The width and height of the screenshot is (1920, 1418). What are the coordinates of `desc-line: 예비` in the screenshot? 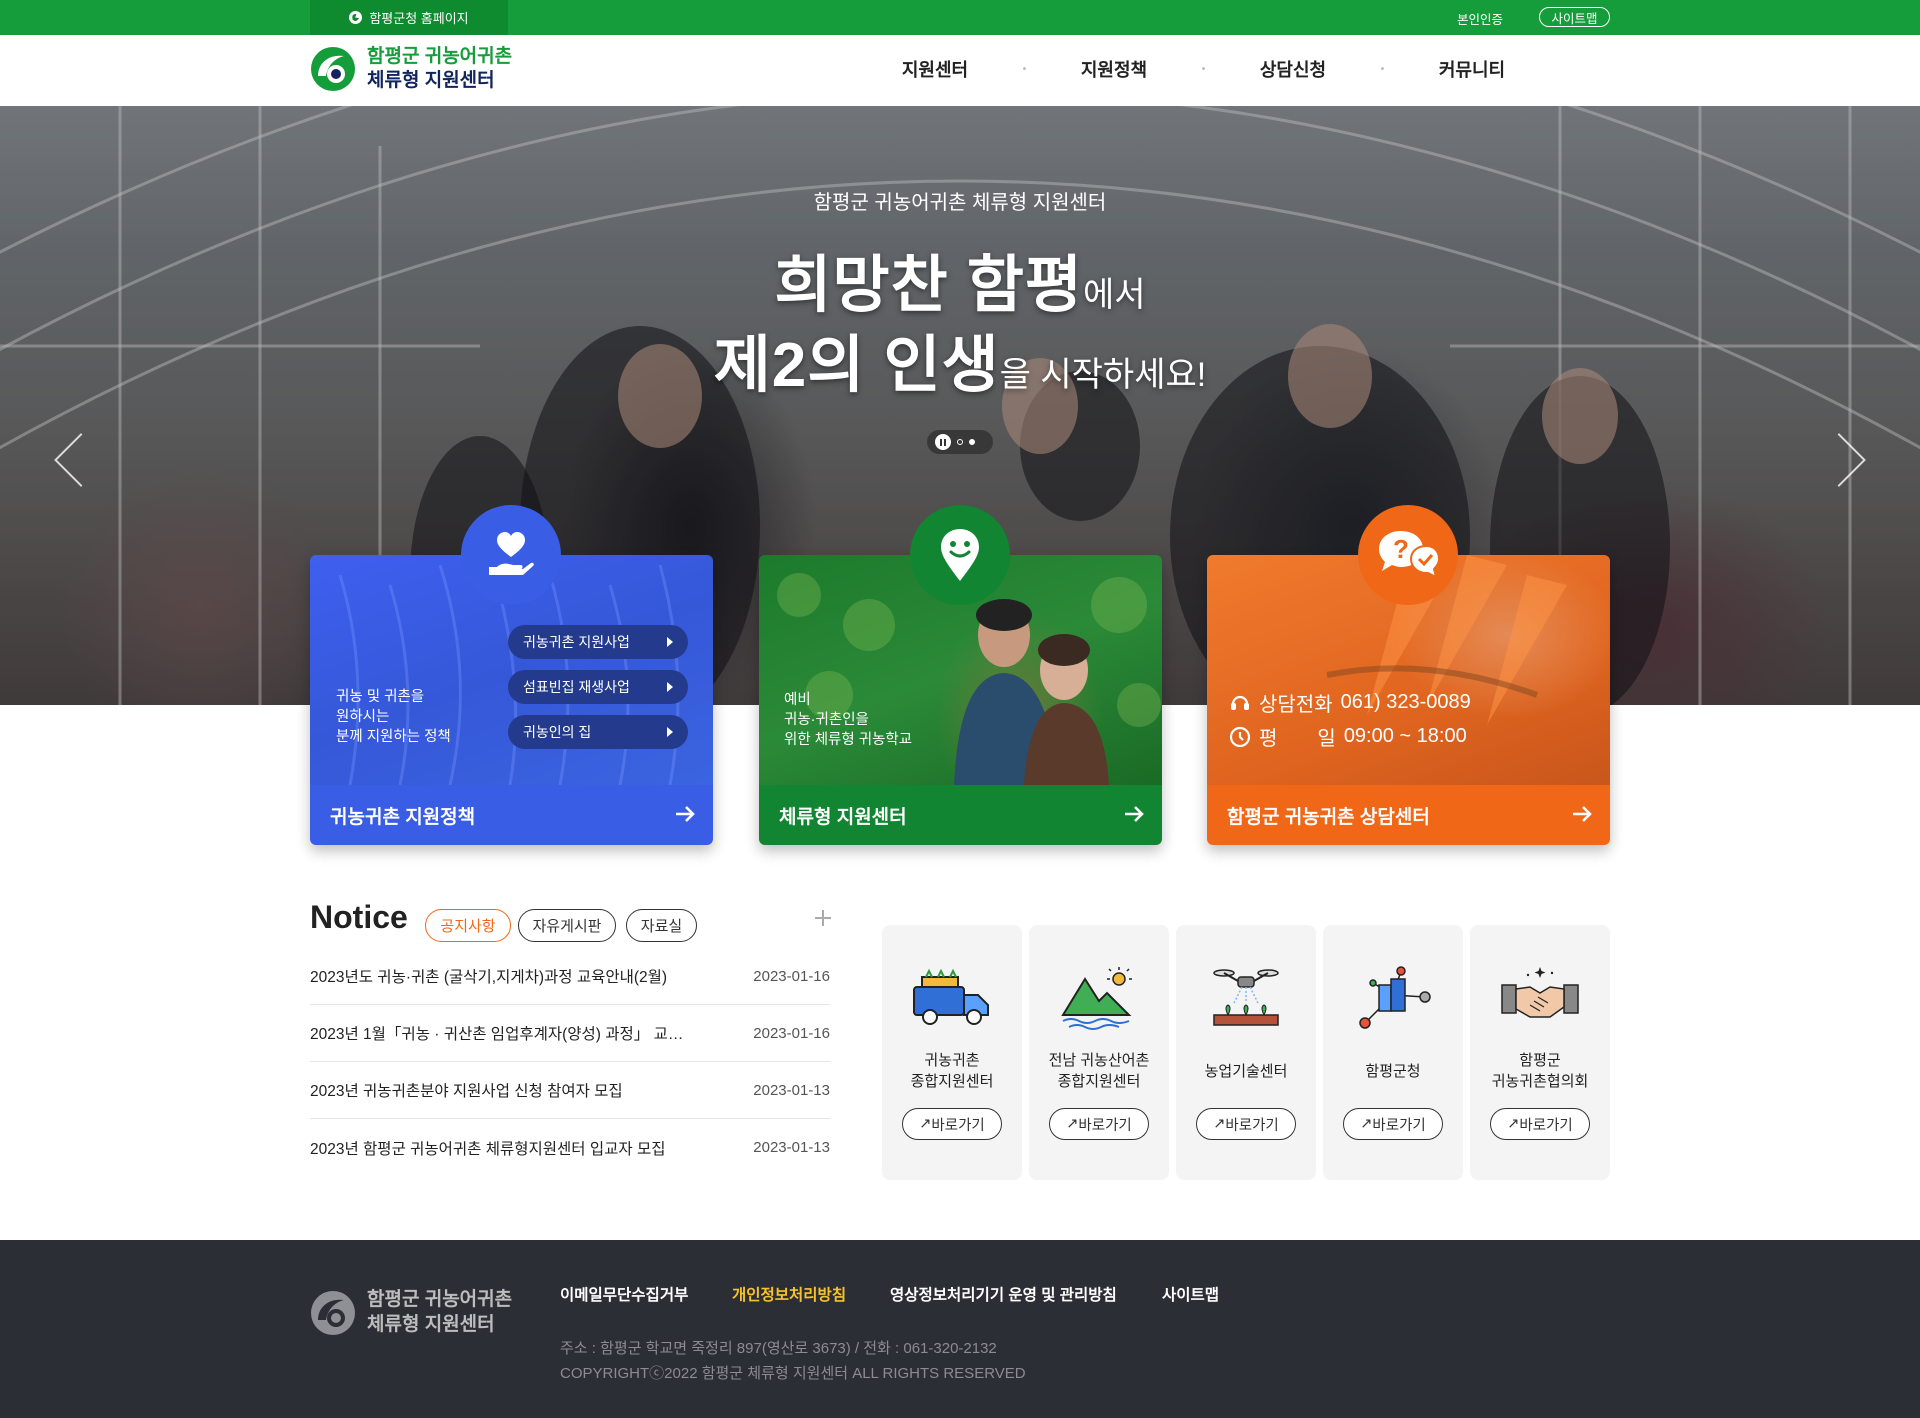 It's located at (797, 700).